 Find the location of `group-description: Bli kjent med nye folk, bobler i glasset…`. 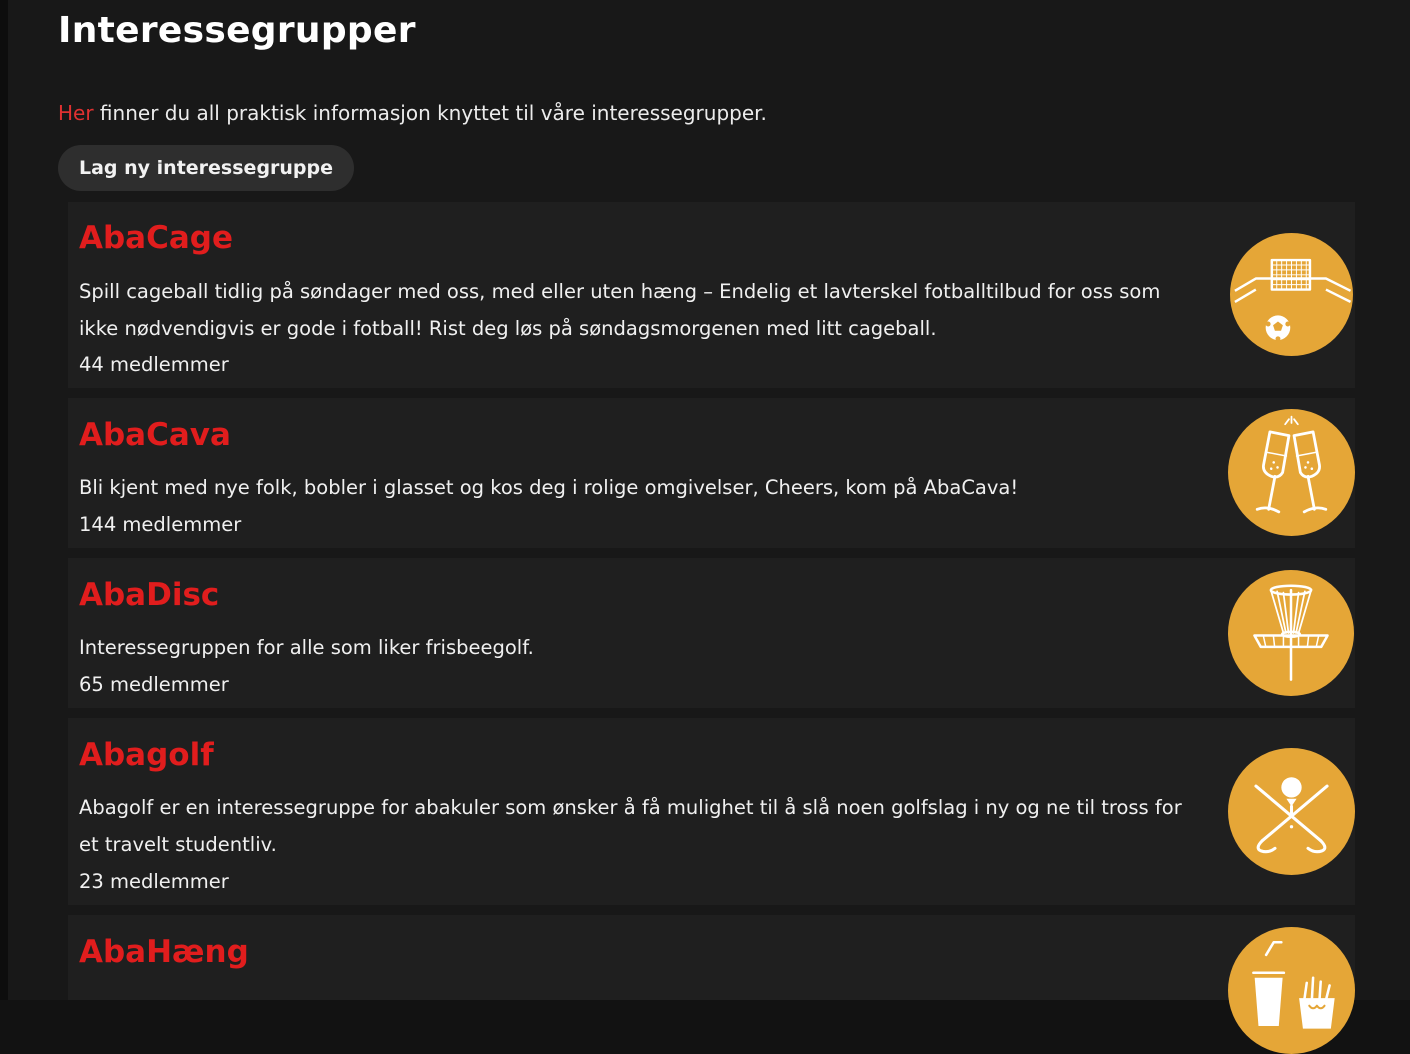

group-description: Bli kjent med nye folk, bobler i glasset… is located at coordinates (549, 487).